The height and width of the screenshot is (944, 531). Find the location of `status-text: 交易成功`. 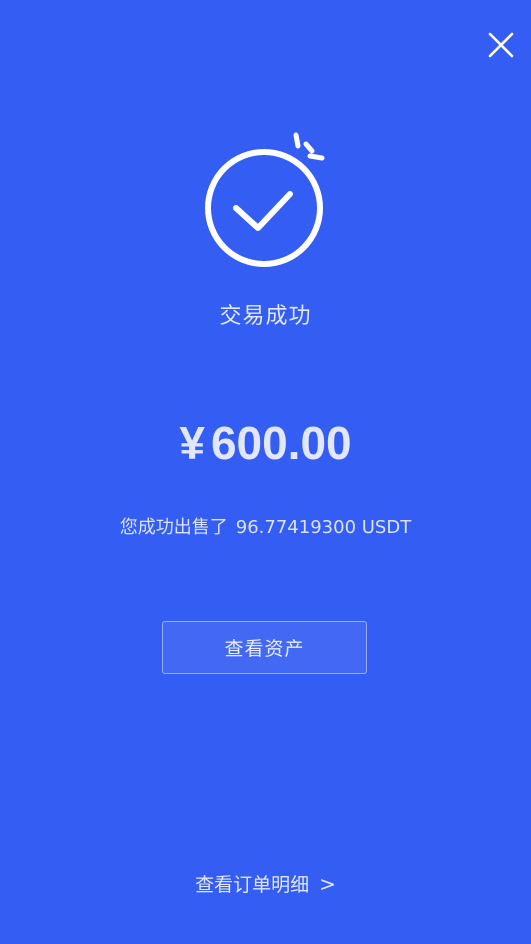

status-text: 交易成功 is located at coordinates (265, 316).